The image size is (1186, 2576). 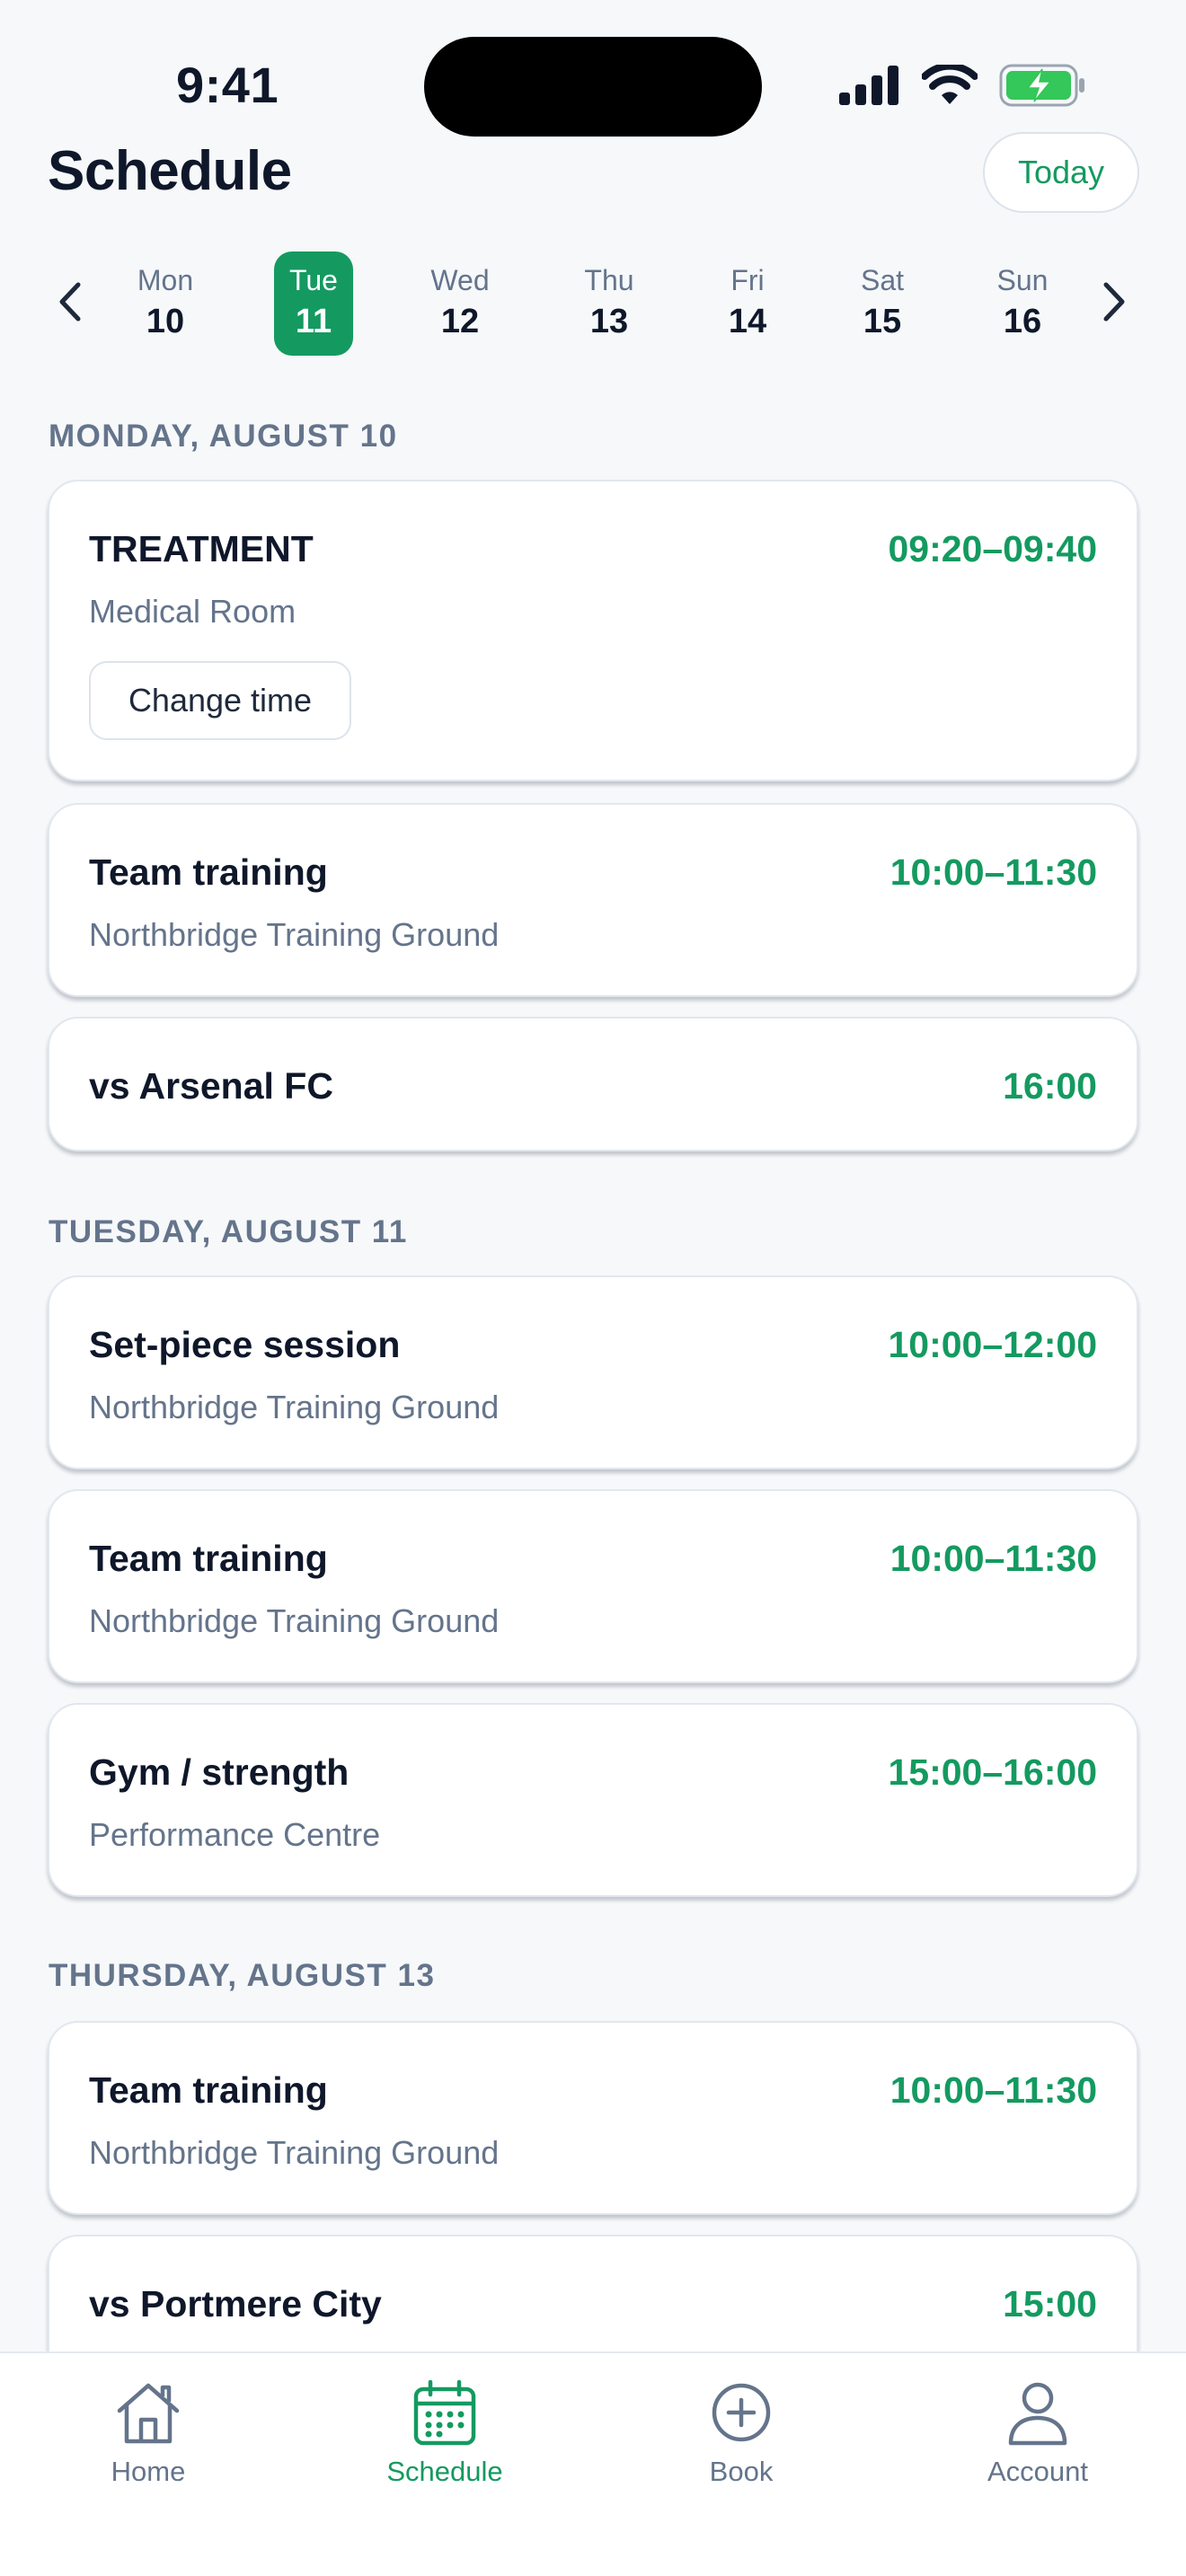 I want to click on event-card-match: vs Arsenal FC 16:00, so click(x=593, y=1084).